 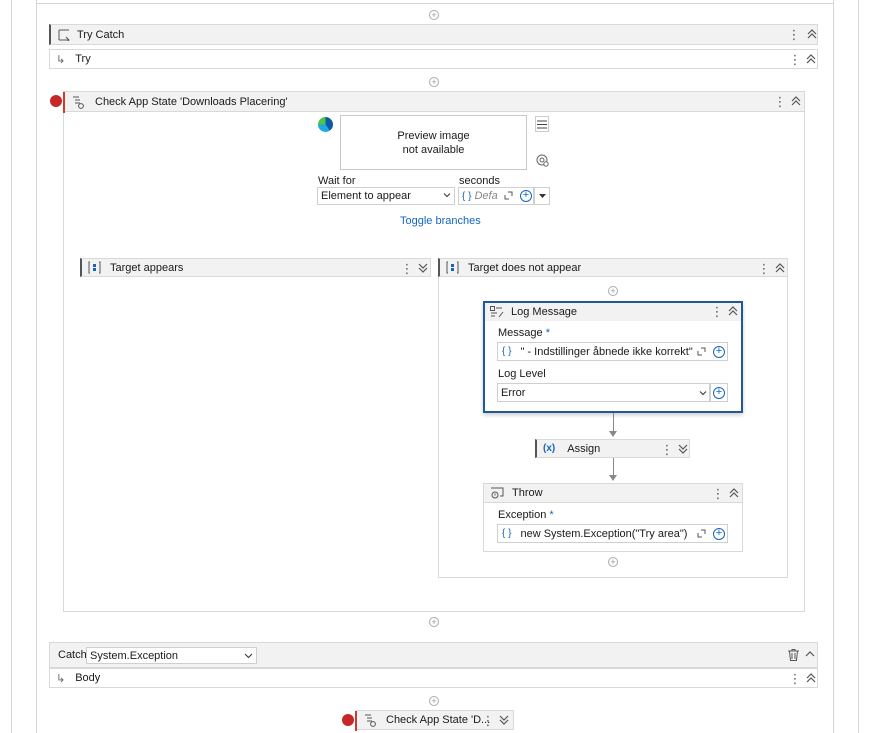 I want to click on check-app-state-header: Check App State 'Downloads Placering' ⋮, so click(x=434, y=102).